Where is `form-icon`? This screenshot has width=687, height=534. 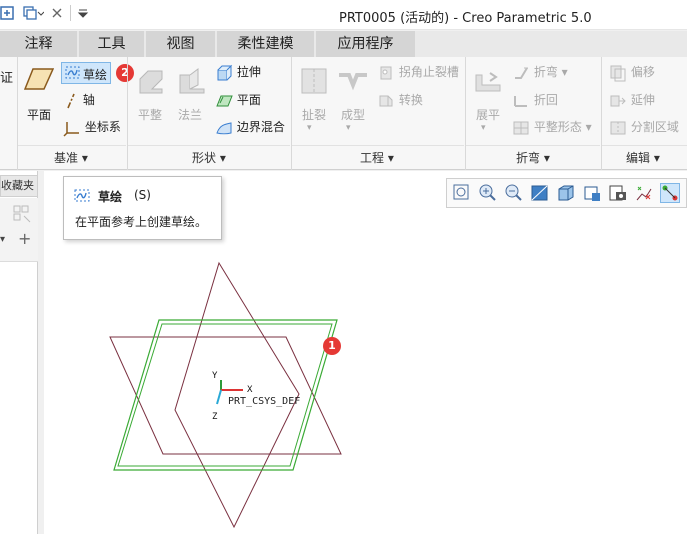
form-icon is located at coordinates (353, 82).